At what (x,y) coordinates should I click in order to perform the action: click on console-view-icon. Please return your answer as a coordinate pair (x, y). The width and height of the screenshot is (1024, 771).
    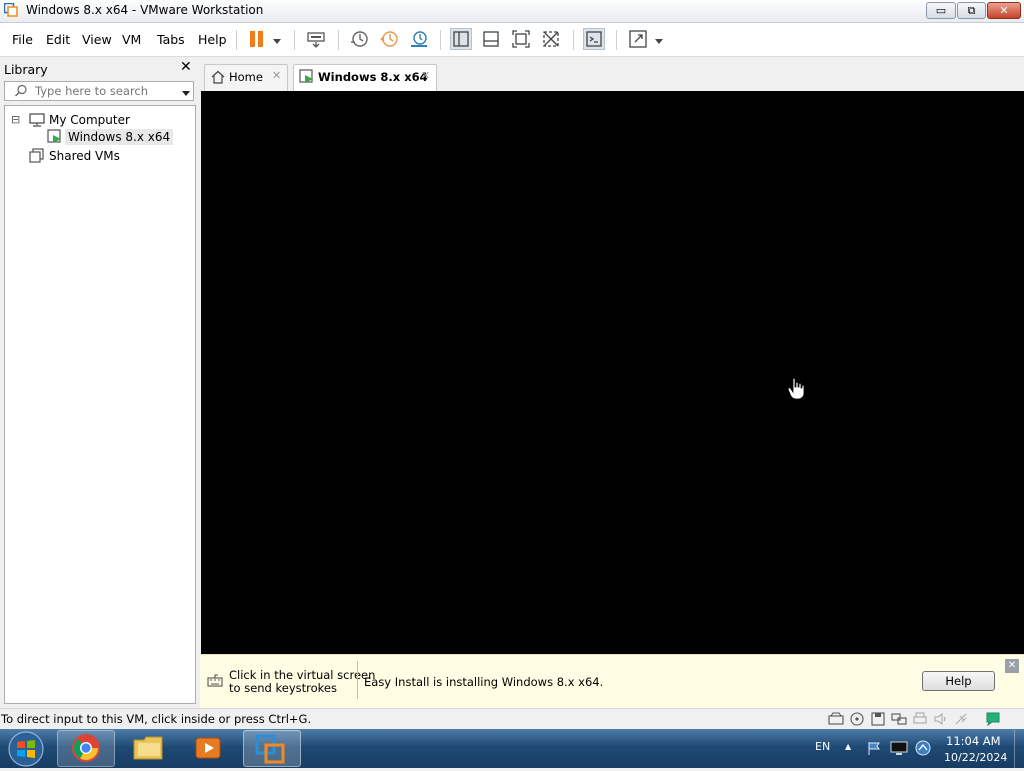
    Looking at the image, I should click on (594, 39).